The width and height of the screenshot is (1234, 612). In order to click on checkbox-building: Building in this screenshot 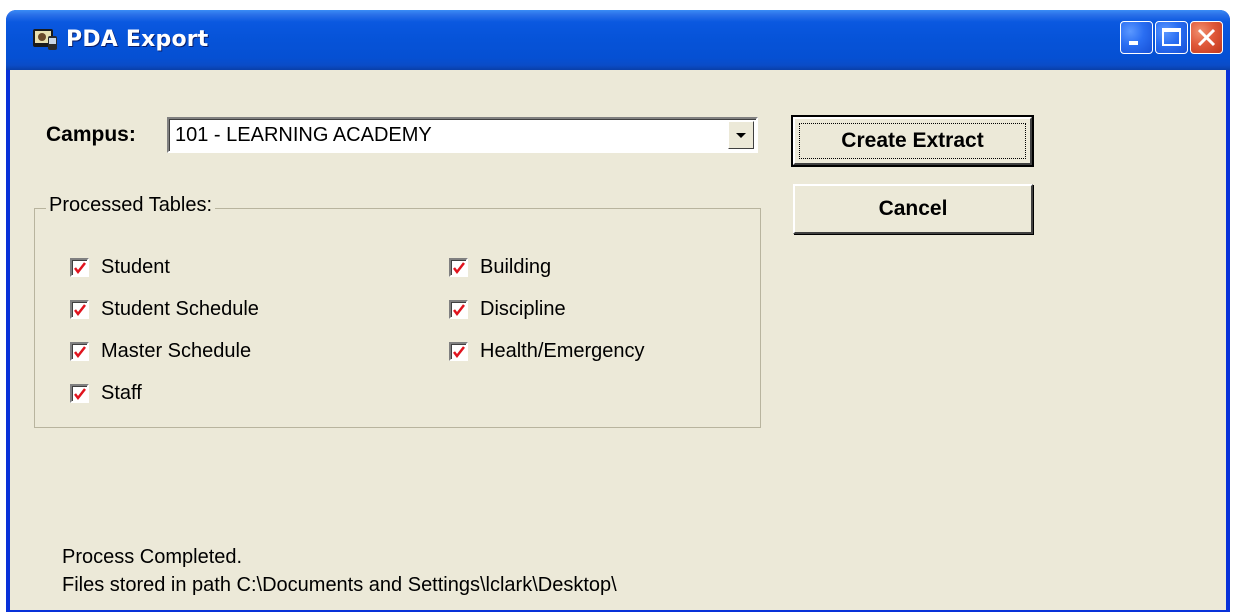, I will do `click(500, 267)`.